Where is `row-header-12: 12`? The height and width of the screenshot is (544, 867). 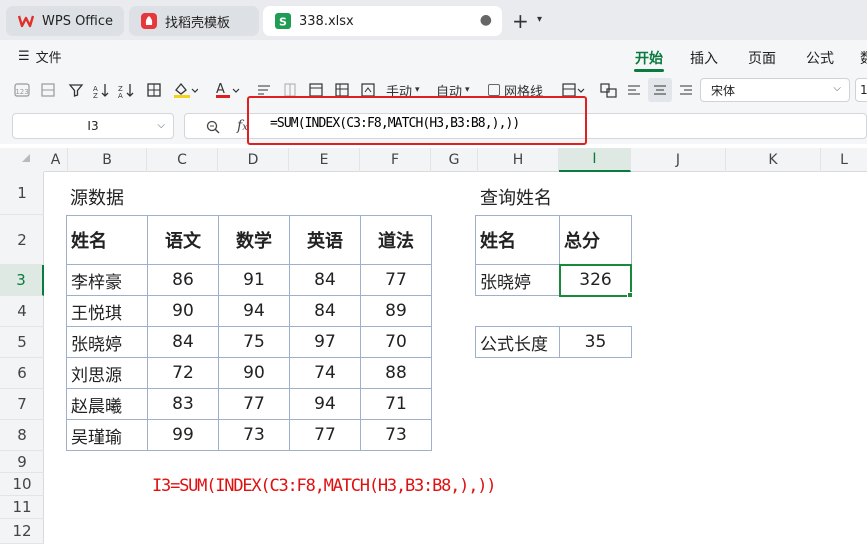
row-header-12: 12 is located at coordinates (22, 531).